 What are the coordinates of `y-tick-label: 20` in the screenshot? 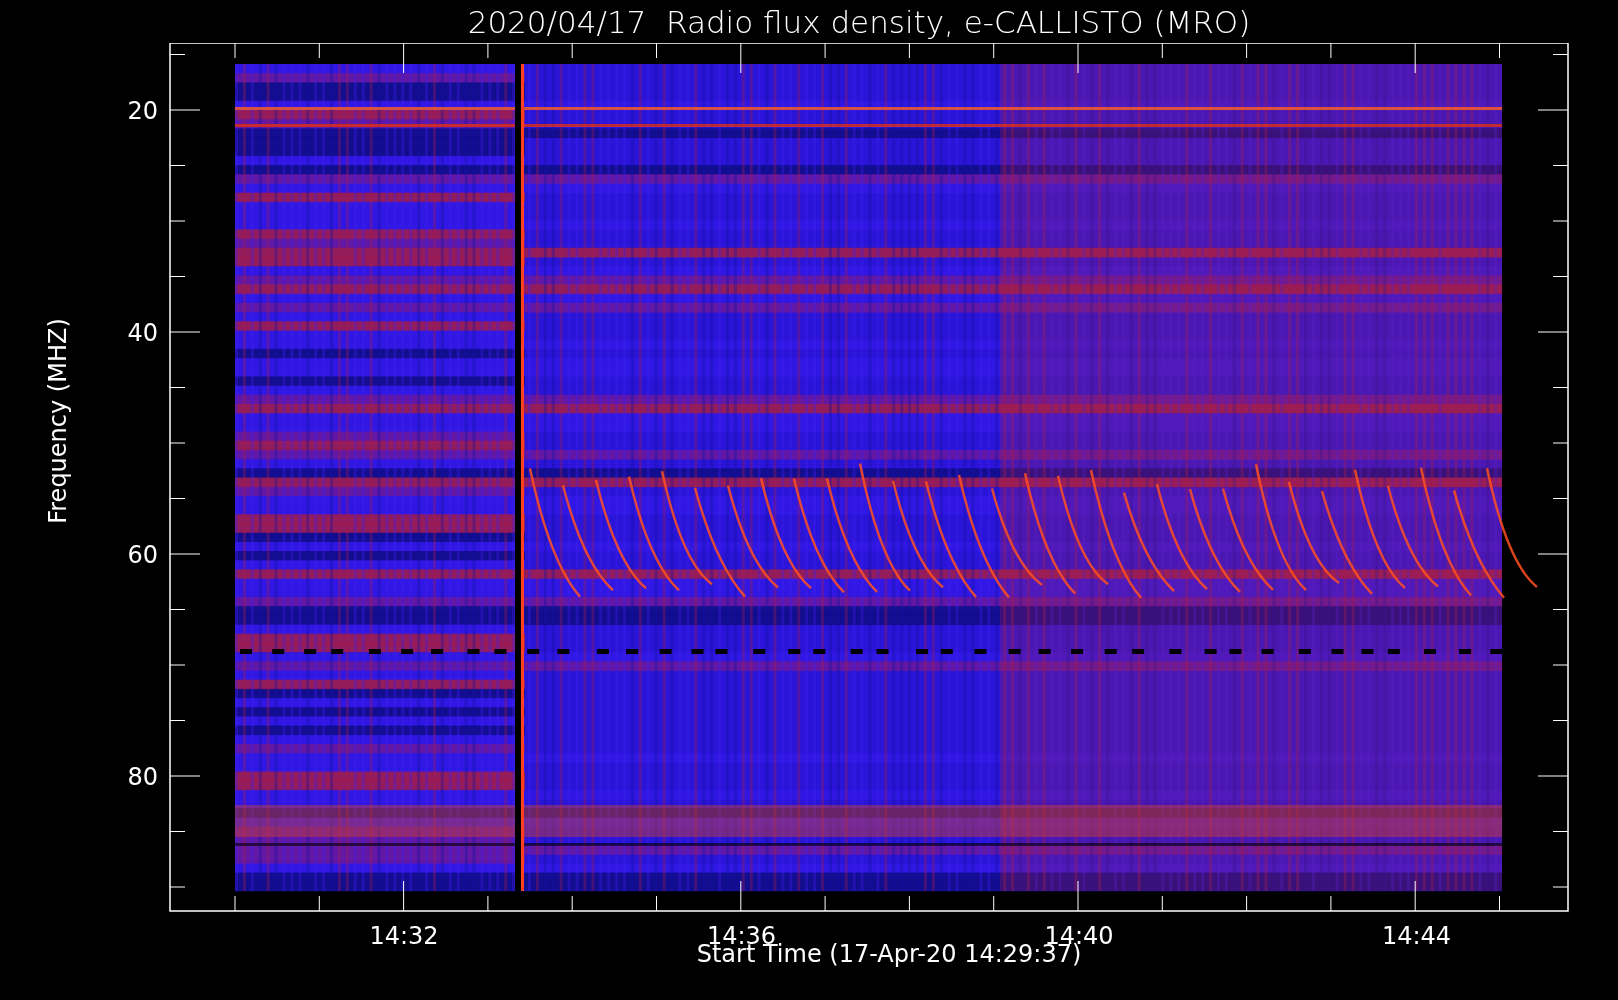 It's located at (142, 111).